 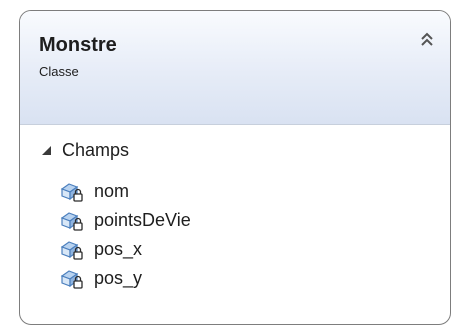 I want to click on field-item-nom: nom, so click(x=125, y=191).